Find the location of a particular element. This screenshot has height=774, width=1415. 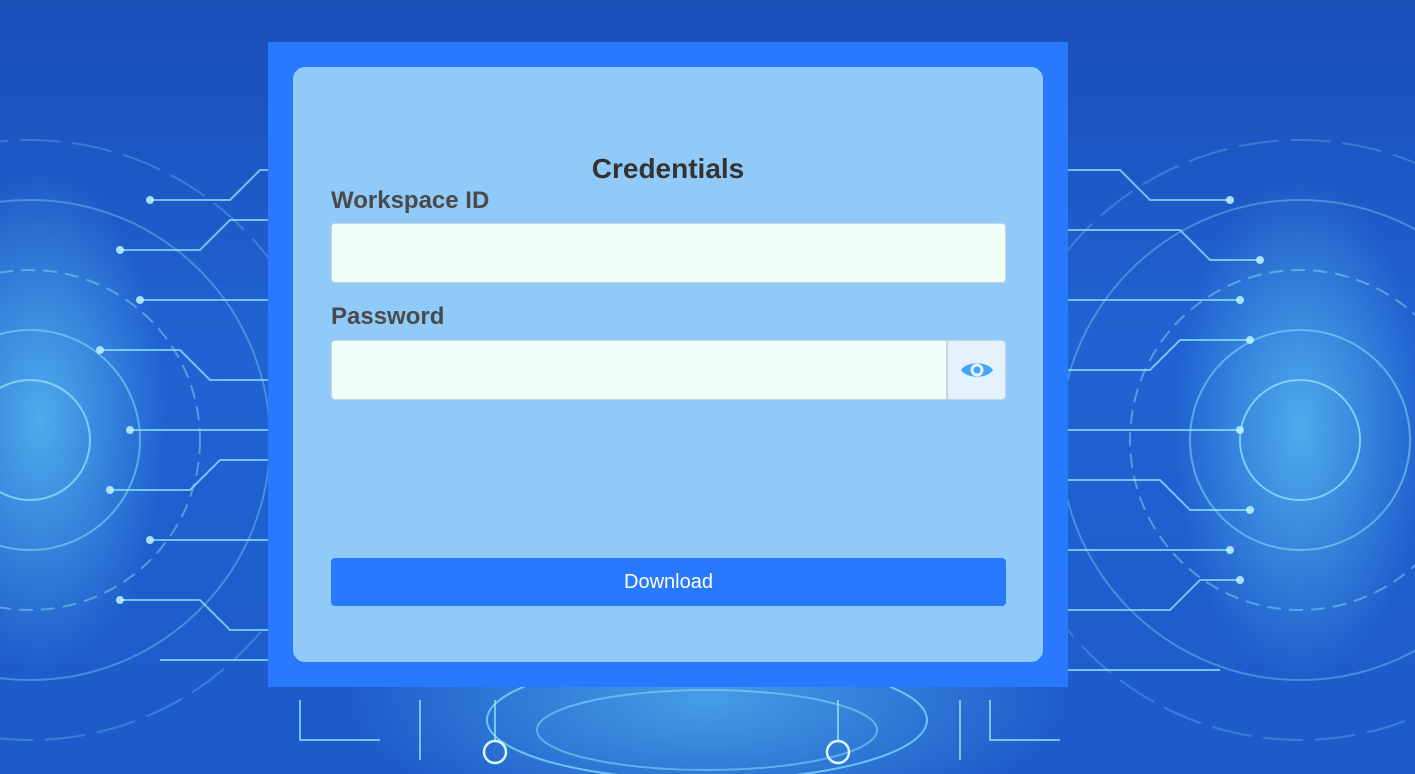

eye-icon is located at coordinates (976, 370).